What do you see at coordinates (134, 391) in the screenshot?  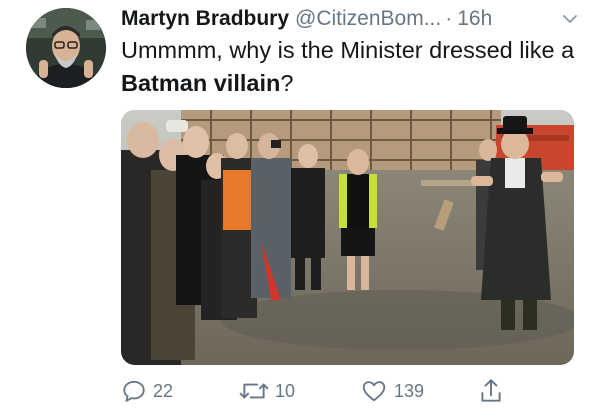 I see `reply-icon` at bounding box center [134, 391].